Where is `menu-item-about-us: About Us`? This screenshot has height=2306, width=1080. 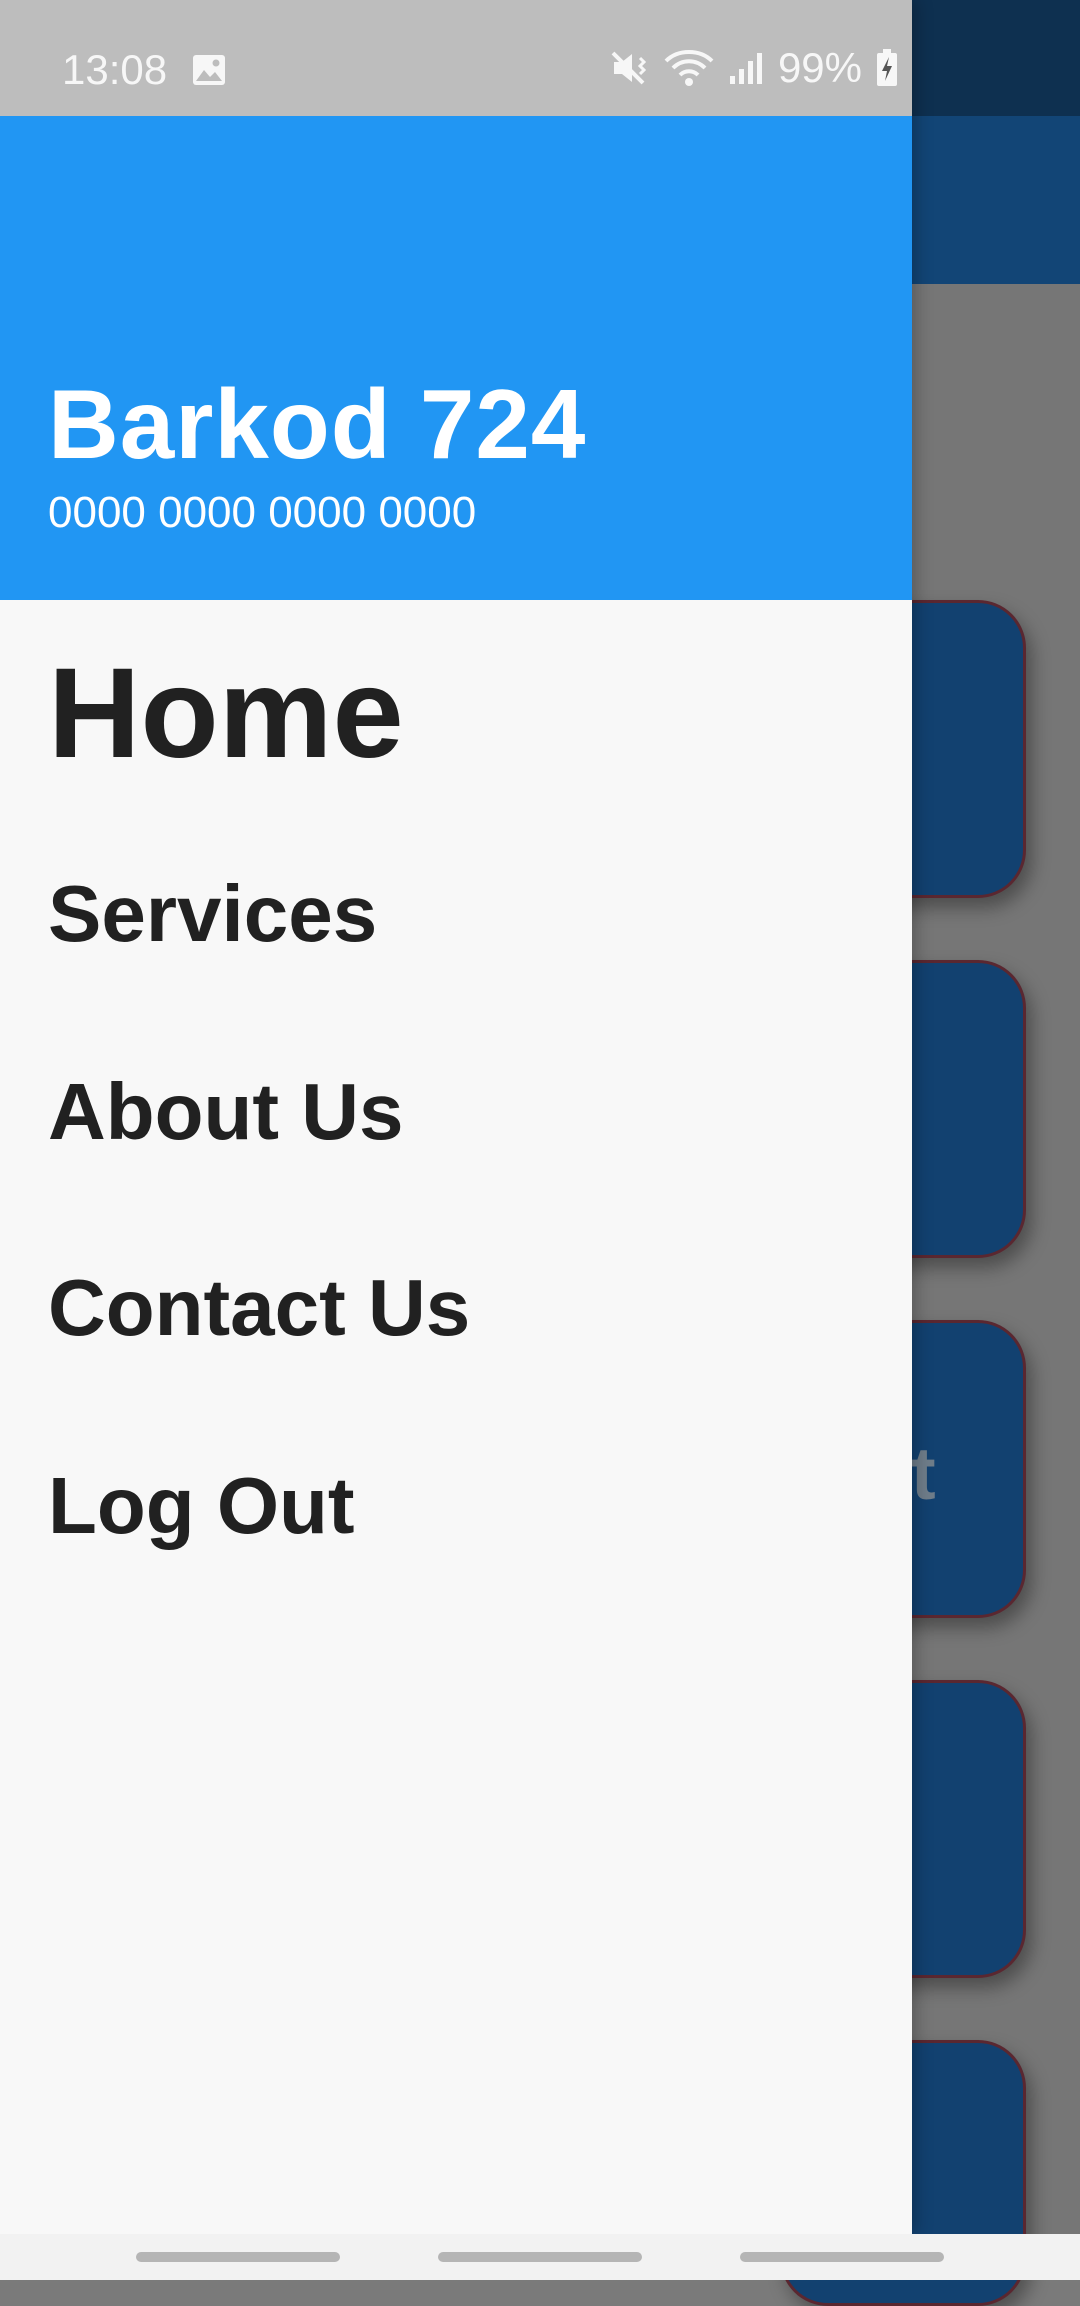
menu-item-about-us: About Us is located at coordinates (226, 1112).